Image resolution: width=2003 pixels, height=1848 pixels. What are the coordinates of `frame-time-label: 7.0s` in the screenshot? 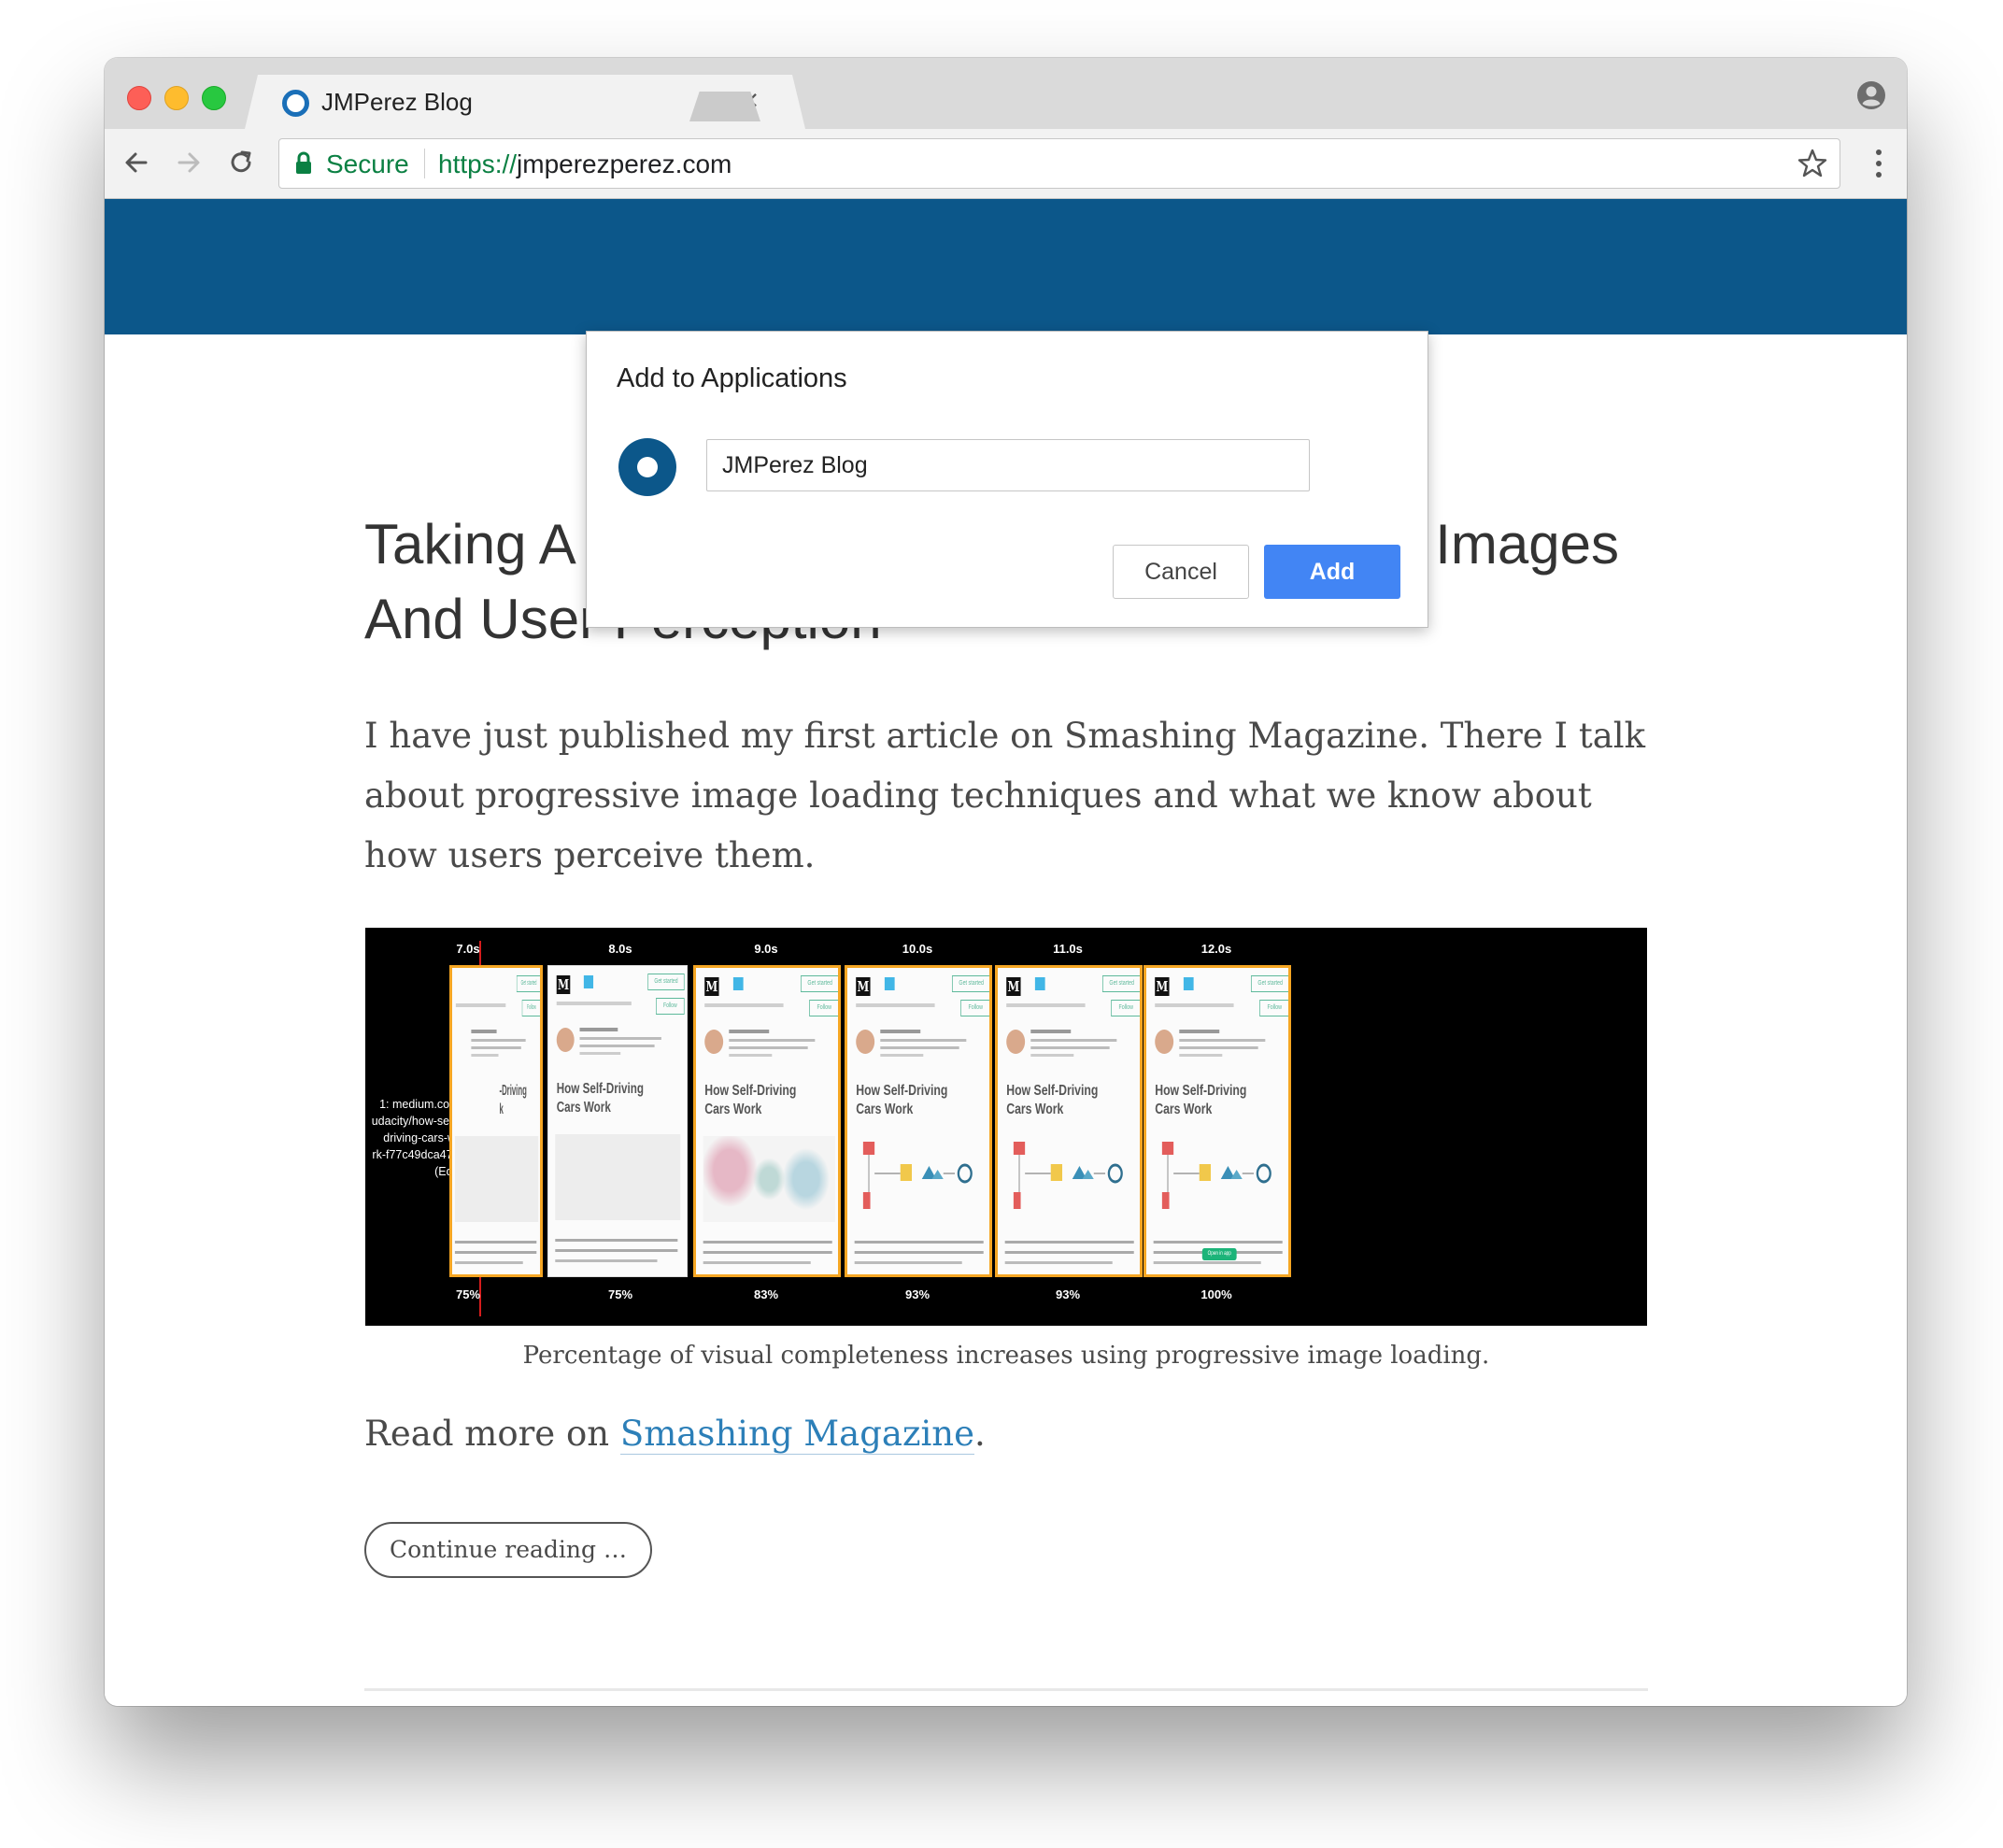 It's located at (468, 949).